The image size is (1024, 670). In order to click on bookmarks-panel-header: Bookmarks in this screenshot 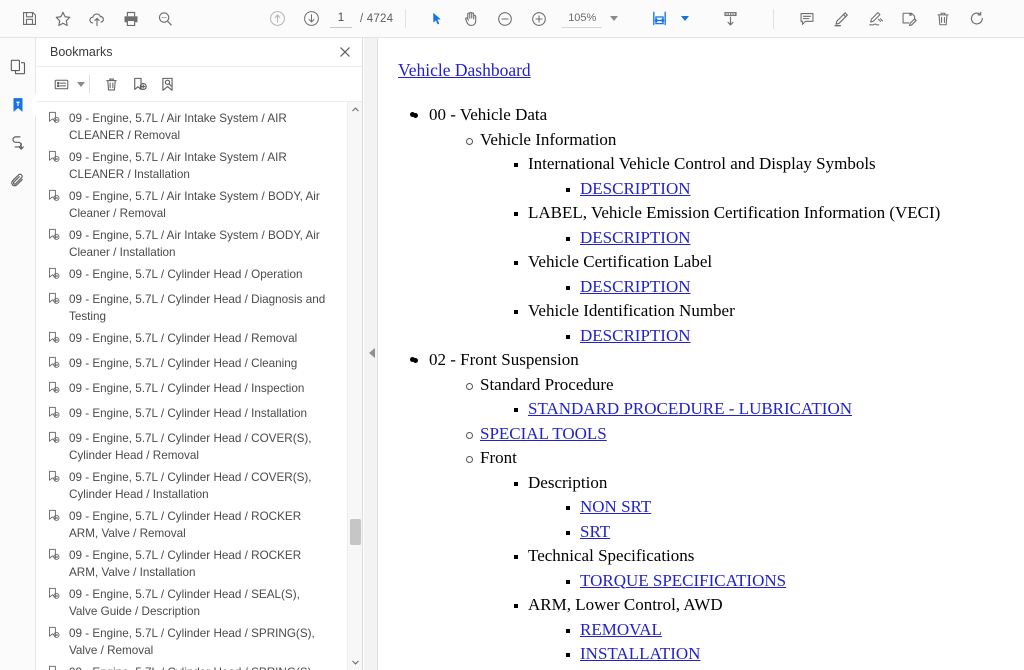, I will do `click(199, 52)`.